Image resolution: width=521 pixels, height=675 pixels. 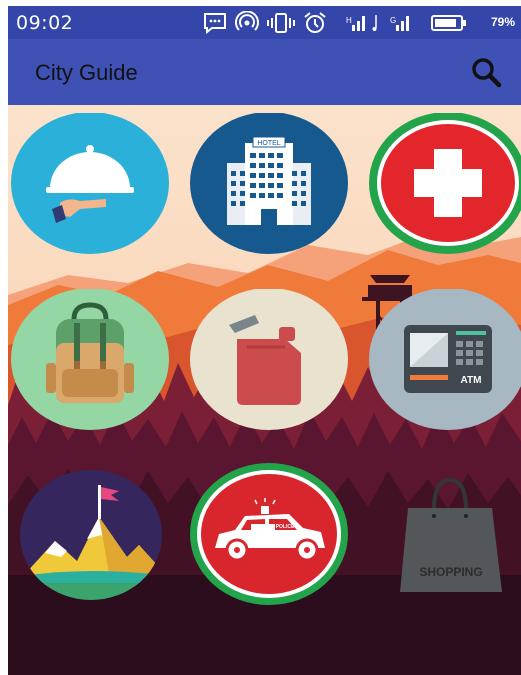 I want to click on shopping-tile: SHOPPING, so click(x=445, y=545).